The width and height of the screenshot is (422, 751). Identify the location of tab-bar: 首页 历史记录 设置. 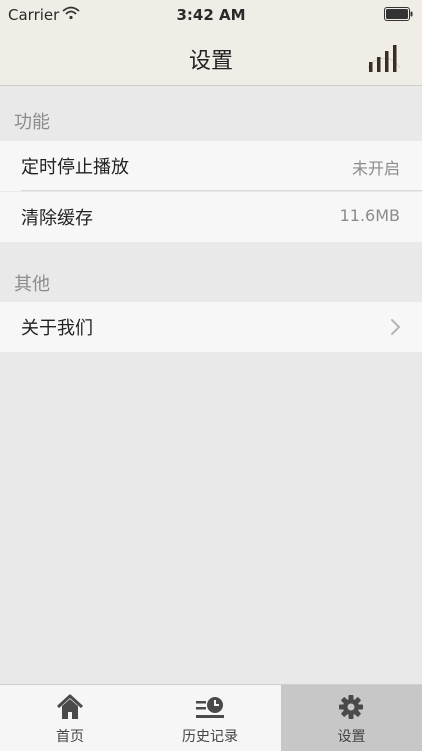
(211, 717).